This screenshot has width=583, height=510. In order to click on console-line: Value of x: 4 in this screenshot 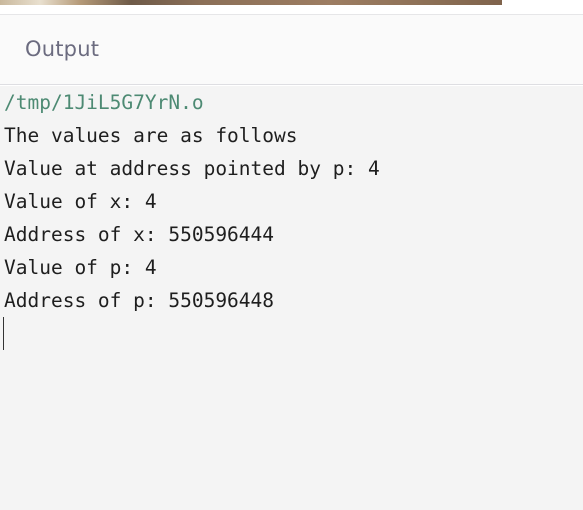, I will do `click(80, 201)`.